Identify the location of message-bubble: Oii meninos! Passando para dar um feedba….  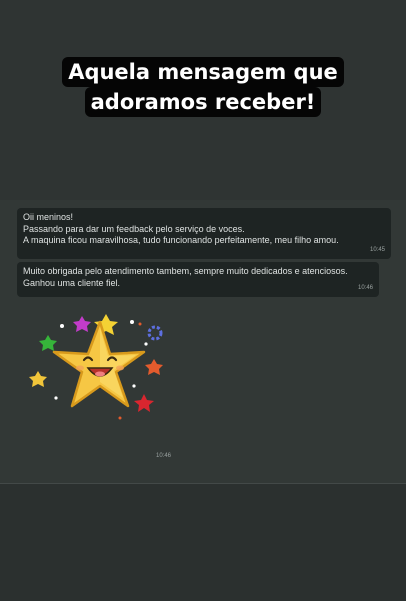
(204, 233).